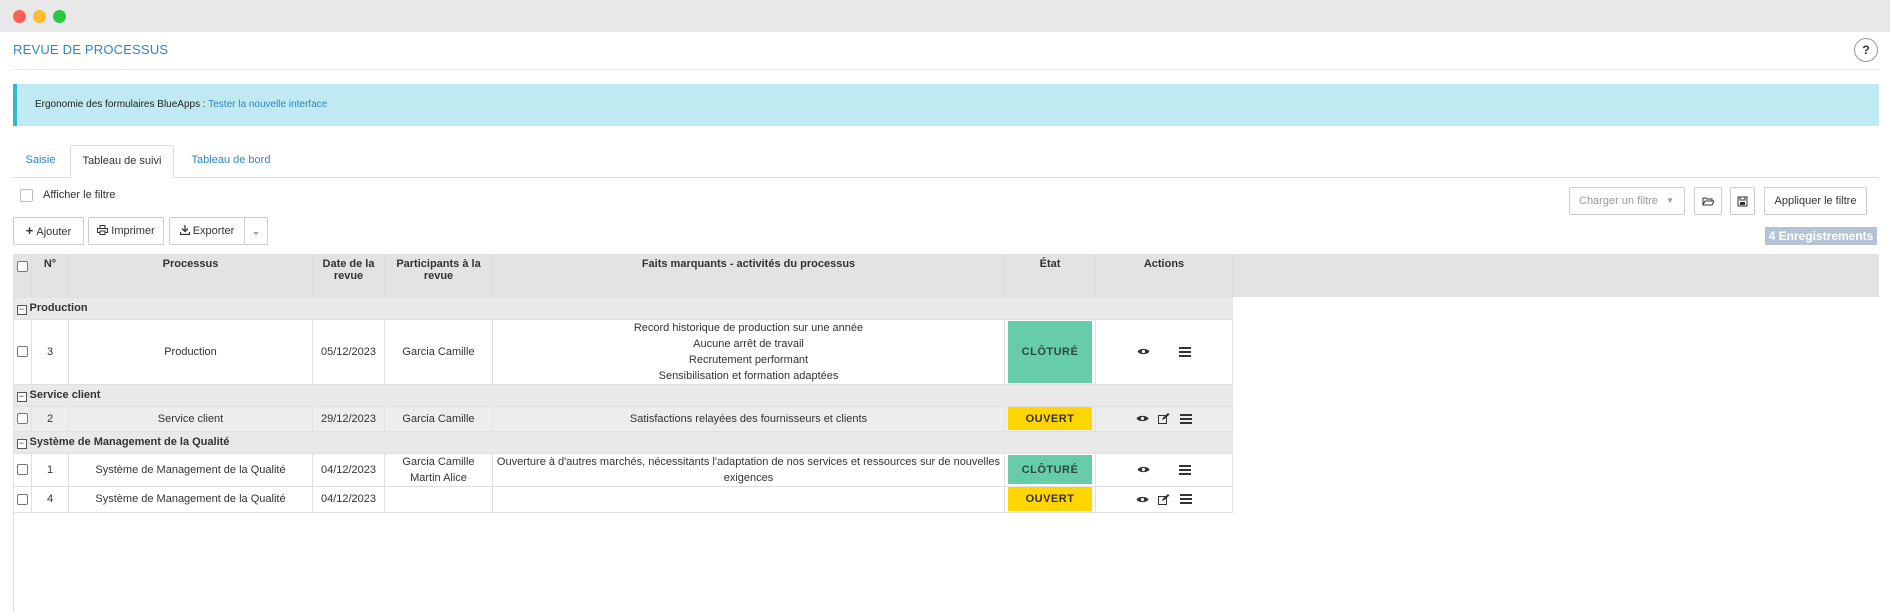  I want to click on group-name: Système de Management de la Qualité, so click(129, 442).